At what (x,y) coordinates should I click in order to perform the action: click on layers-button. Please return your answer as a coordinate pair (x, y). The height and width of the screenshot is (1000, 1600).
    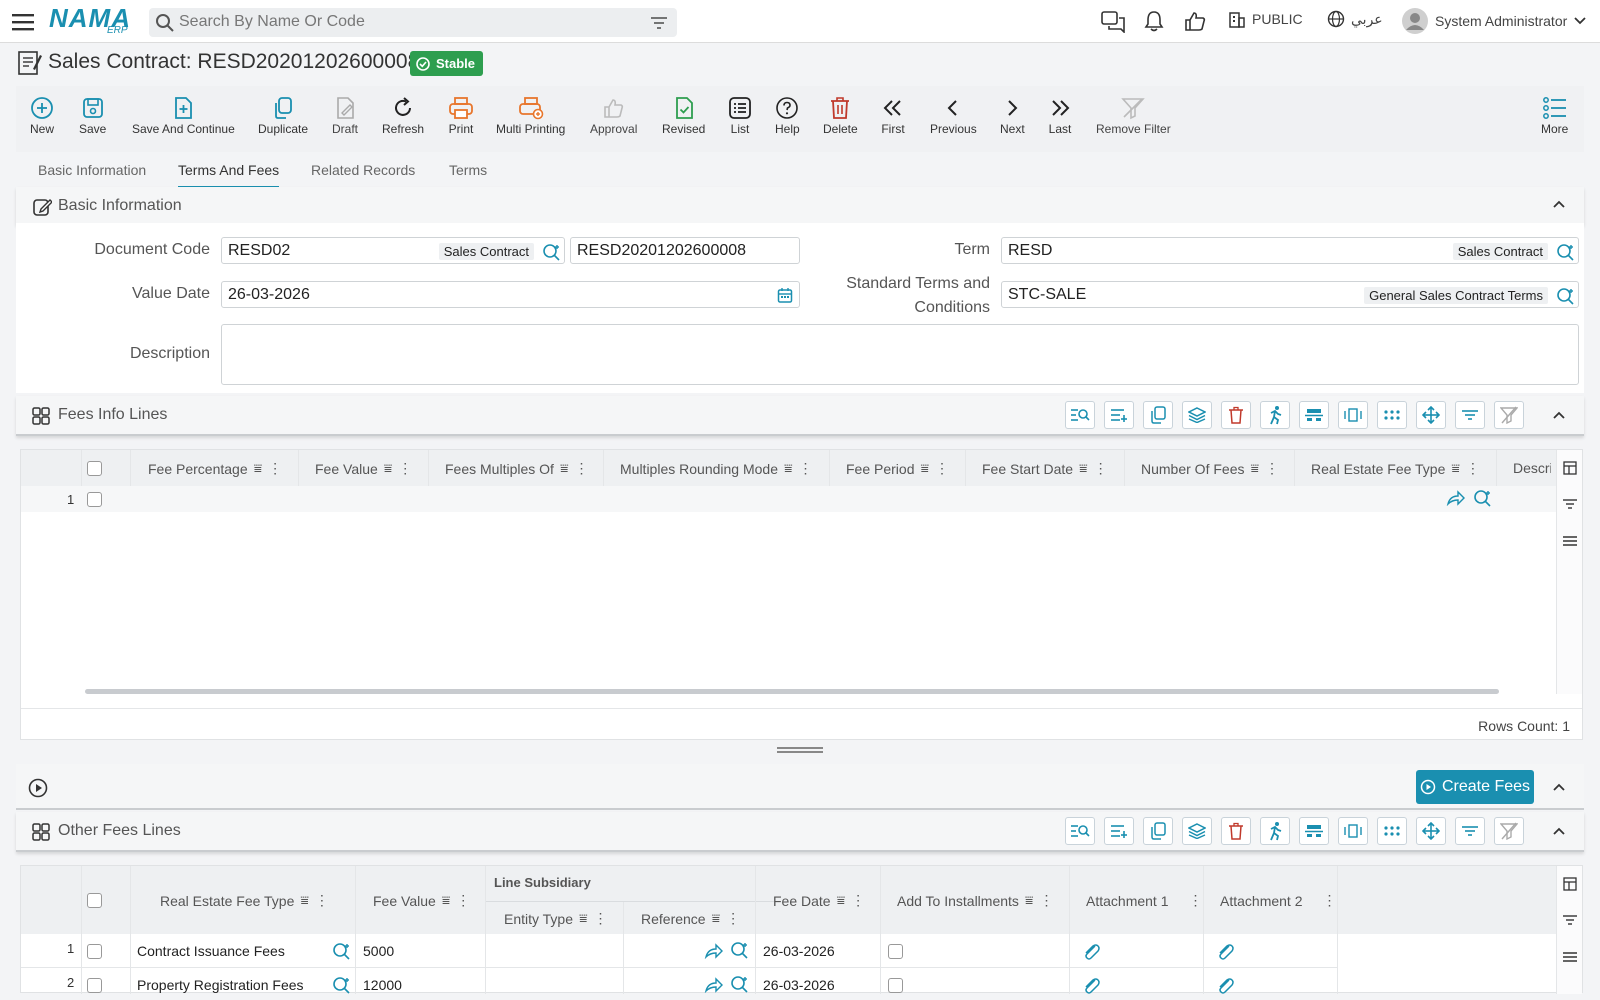
    Looking at the image, I should click on (1197, 831).